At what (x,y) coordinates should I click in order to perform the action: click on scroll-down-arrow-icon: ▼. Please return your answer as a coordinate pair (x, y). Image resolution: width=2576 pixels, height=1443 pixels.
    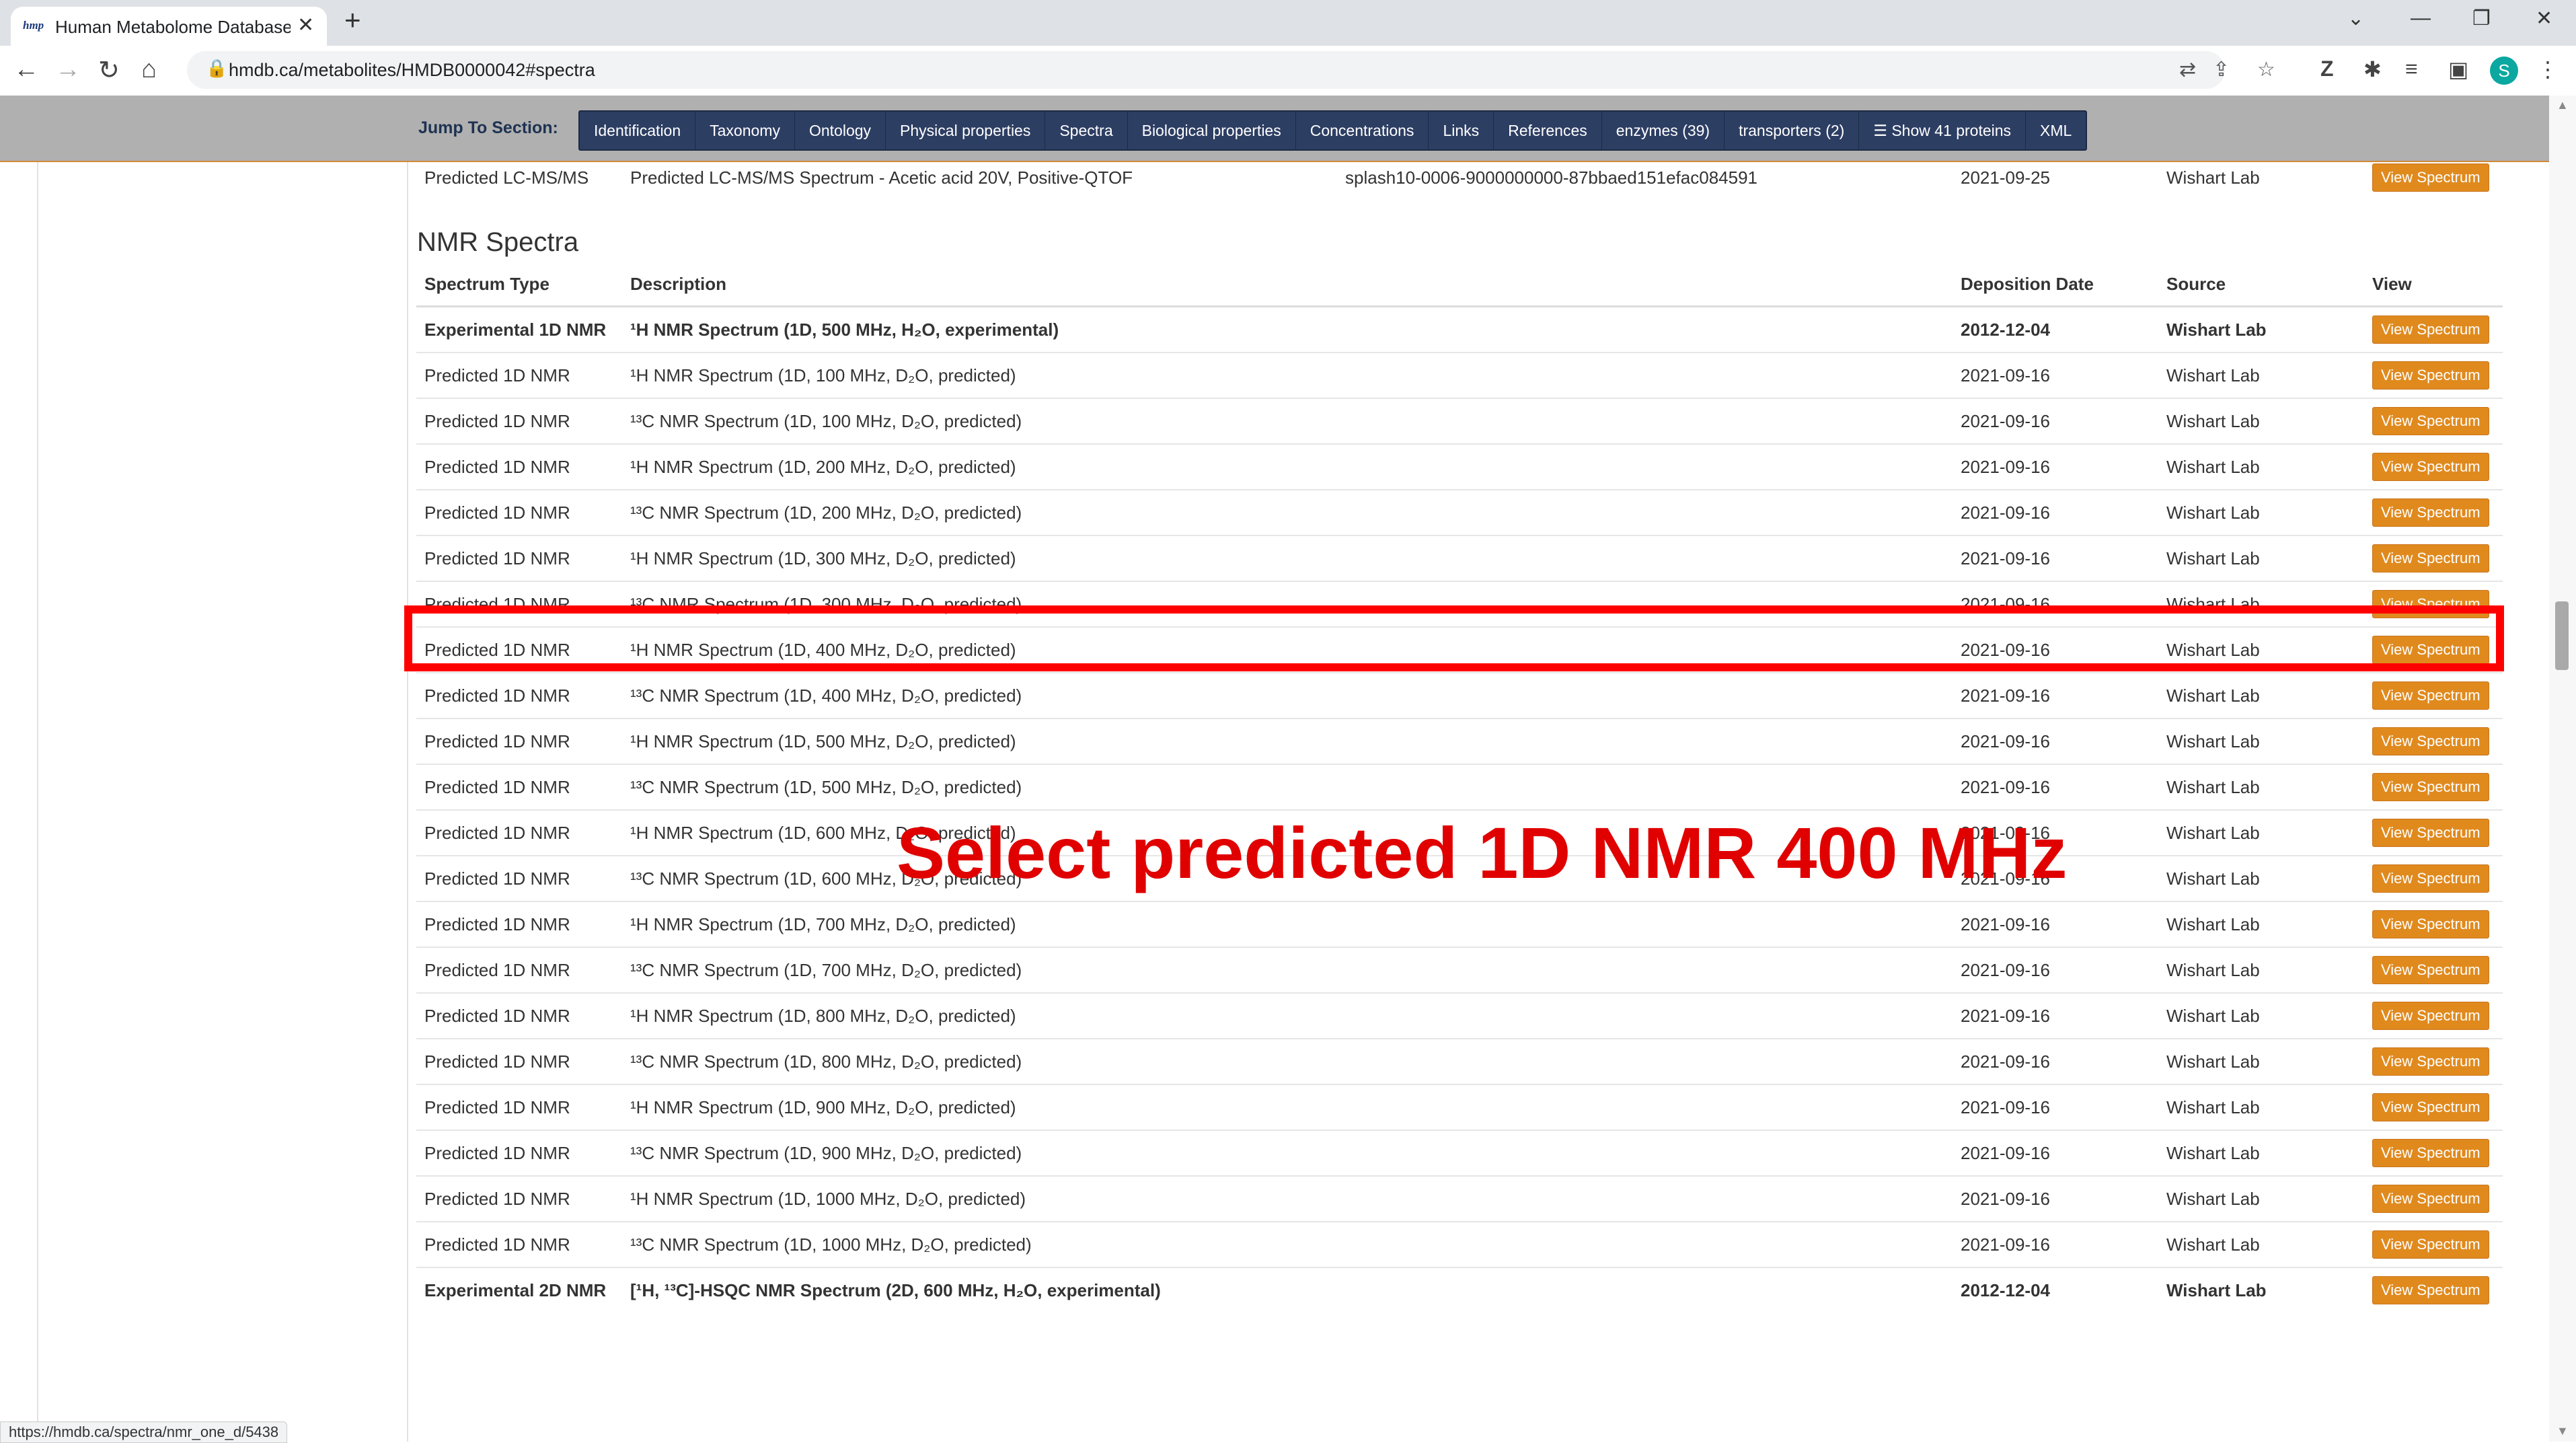
    Looking at the image, I should click on (2562, 1431).